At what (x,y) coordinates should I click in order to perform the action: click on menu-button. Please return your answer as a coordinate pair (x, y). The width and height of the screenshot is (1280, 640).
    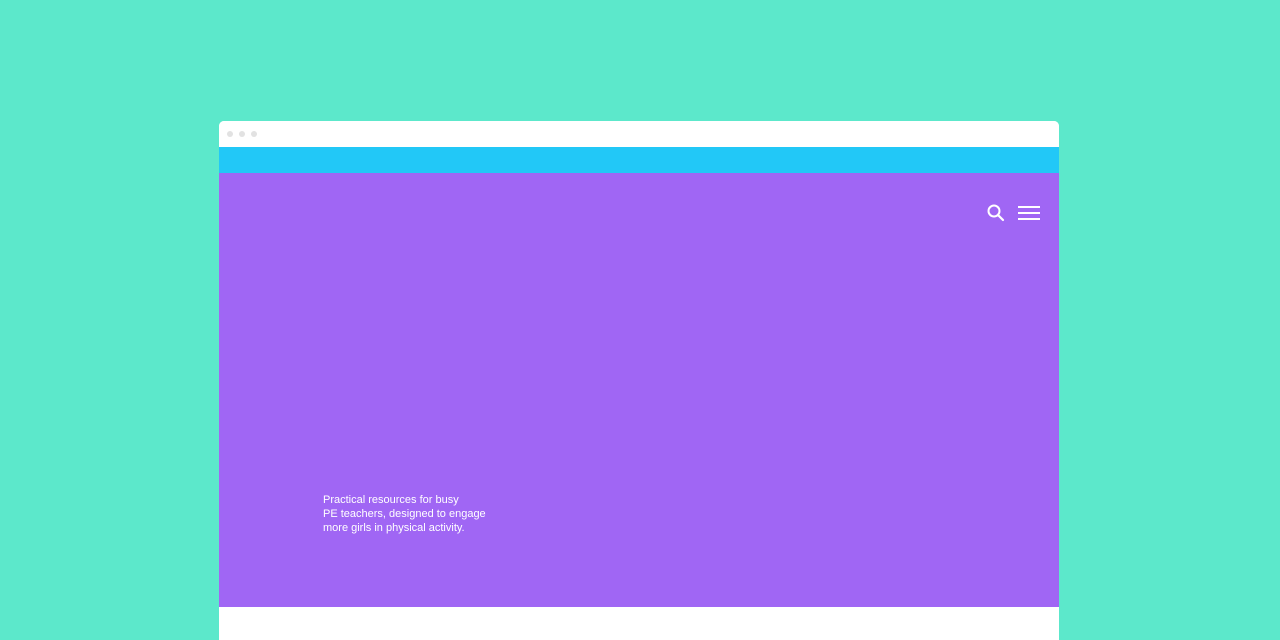
    Looking at the image, I should click on (1029, 213).